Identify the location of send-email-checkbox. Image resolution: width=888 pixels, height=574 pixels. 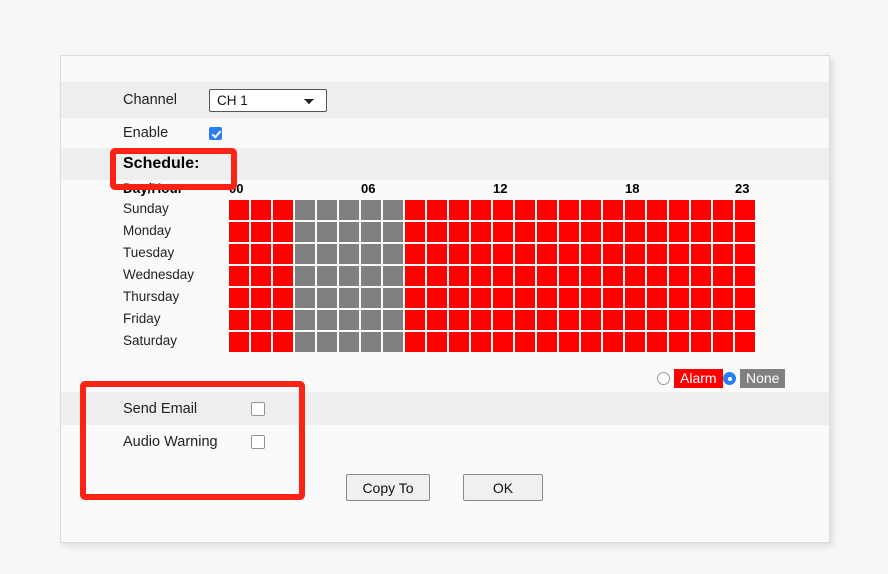
(258, 408).